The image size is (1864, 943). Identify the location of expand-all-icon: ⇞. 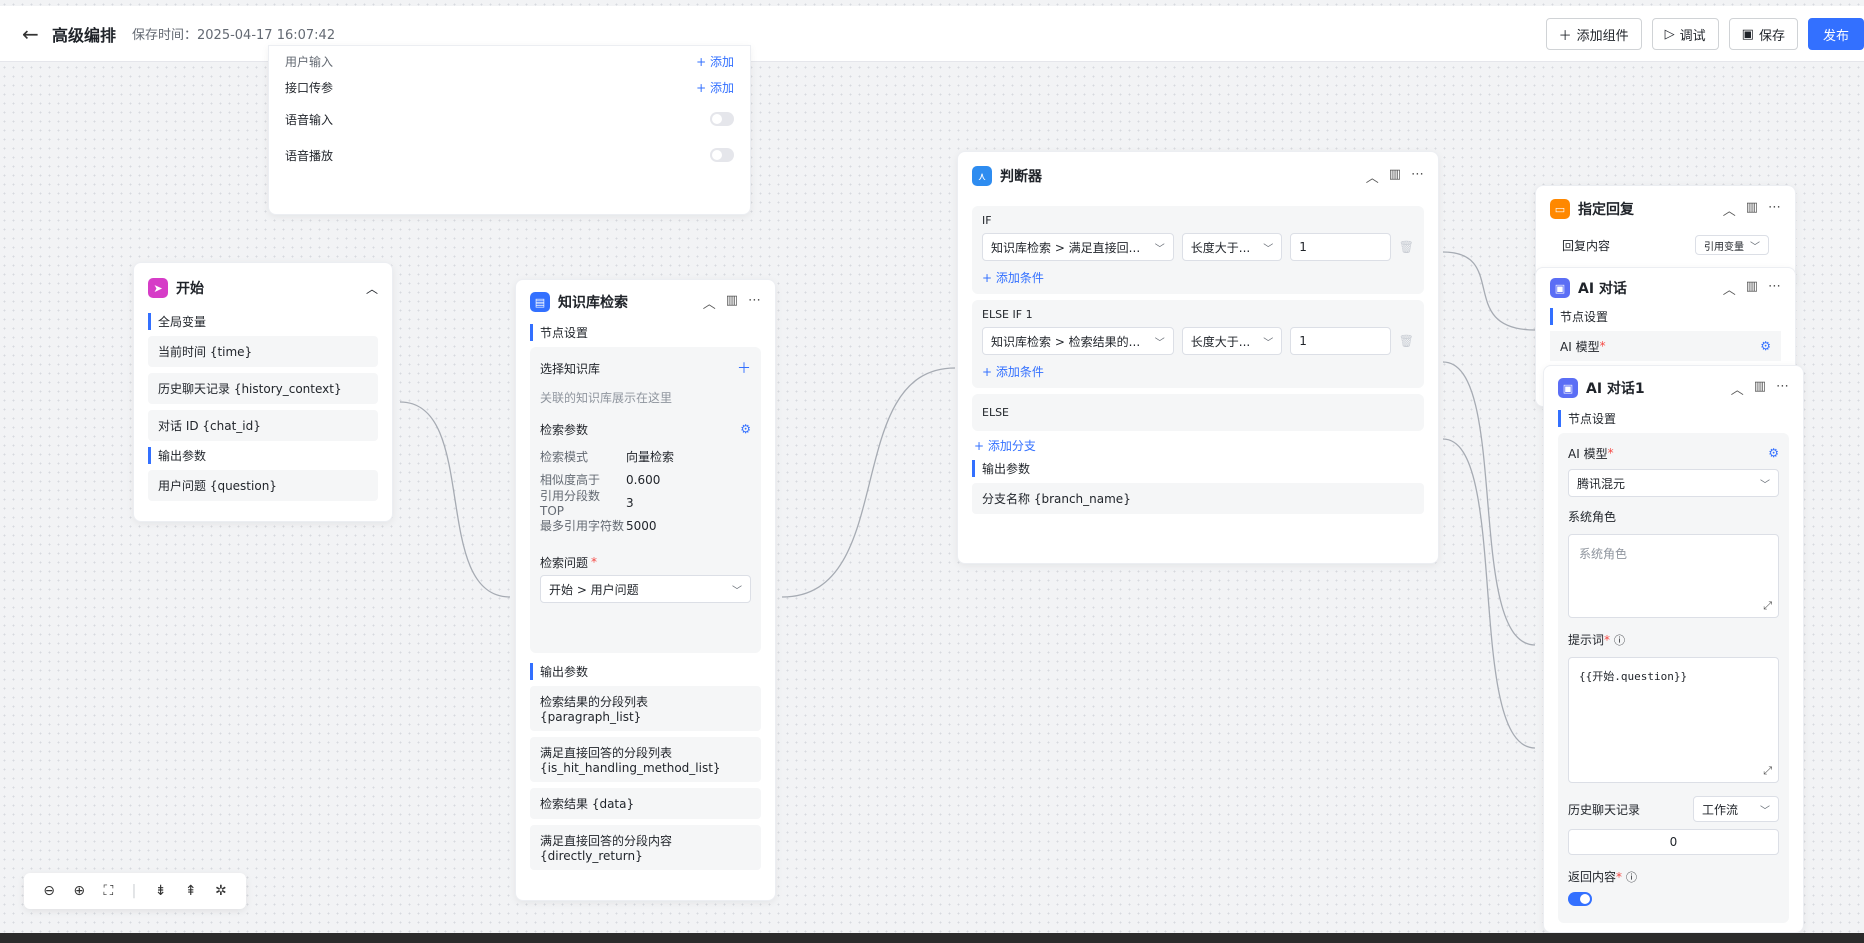
(191, 891).